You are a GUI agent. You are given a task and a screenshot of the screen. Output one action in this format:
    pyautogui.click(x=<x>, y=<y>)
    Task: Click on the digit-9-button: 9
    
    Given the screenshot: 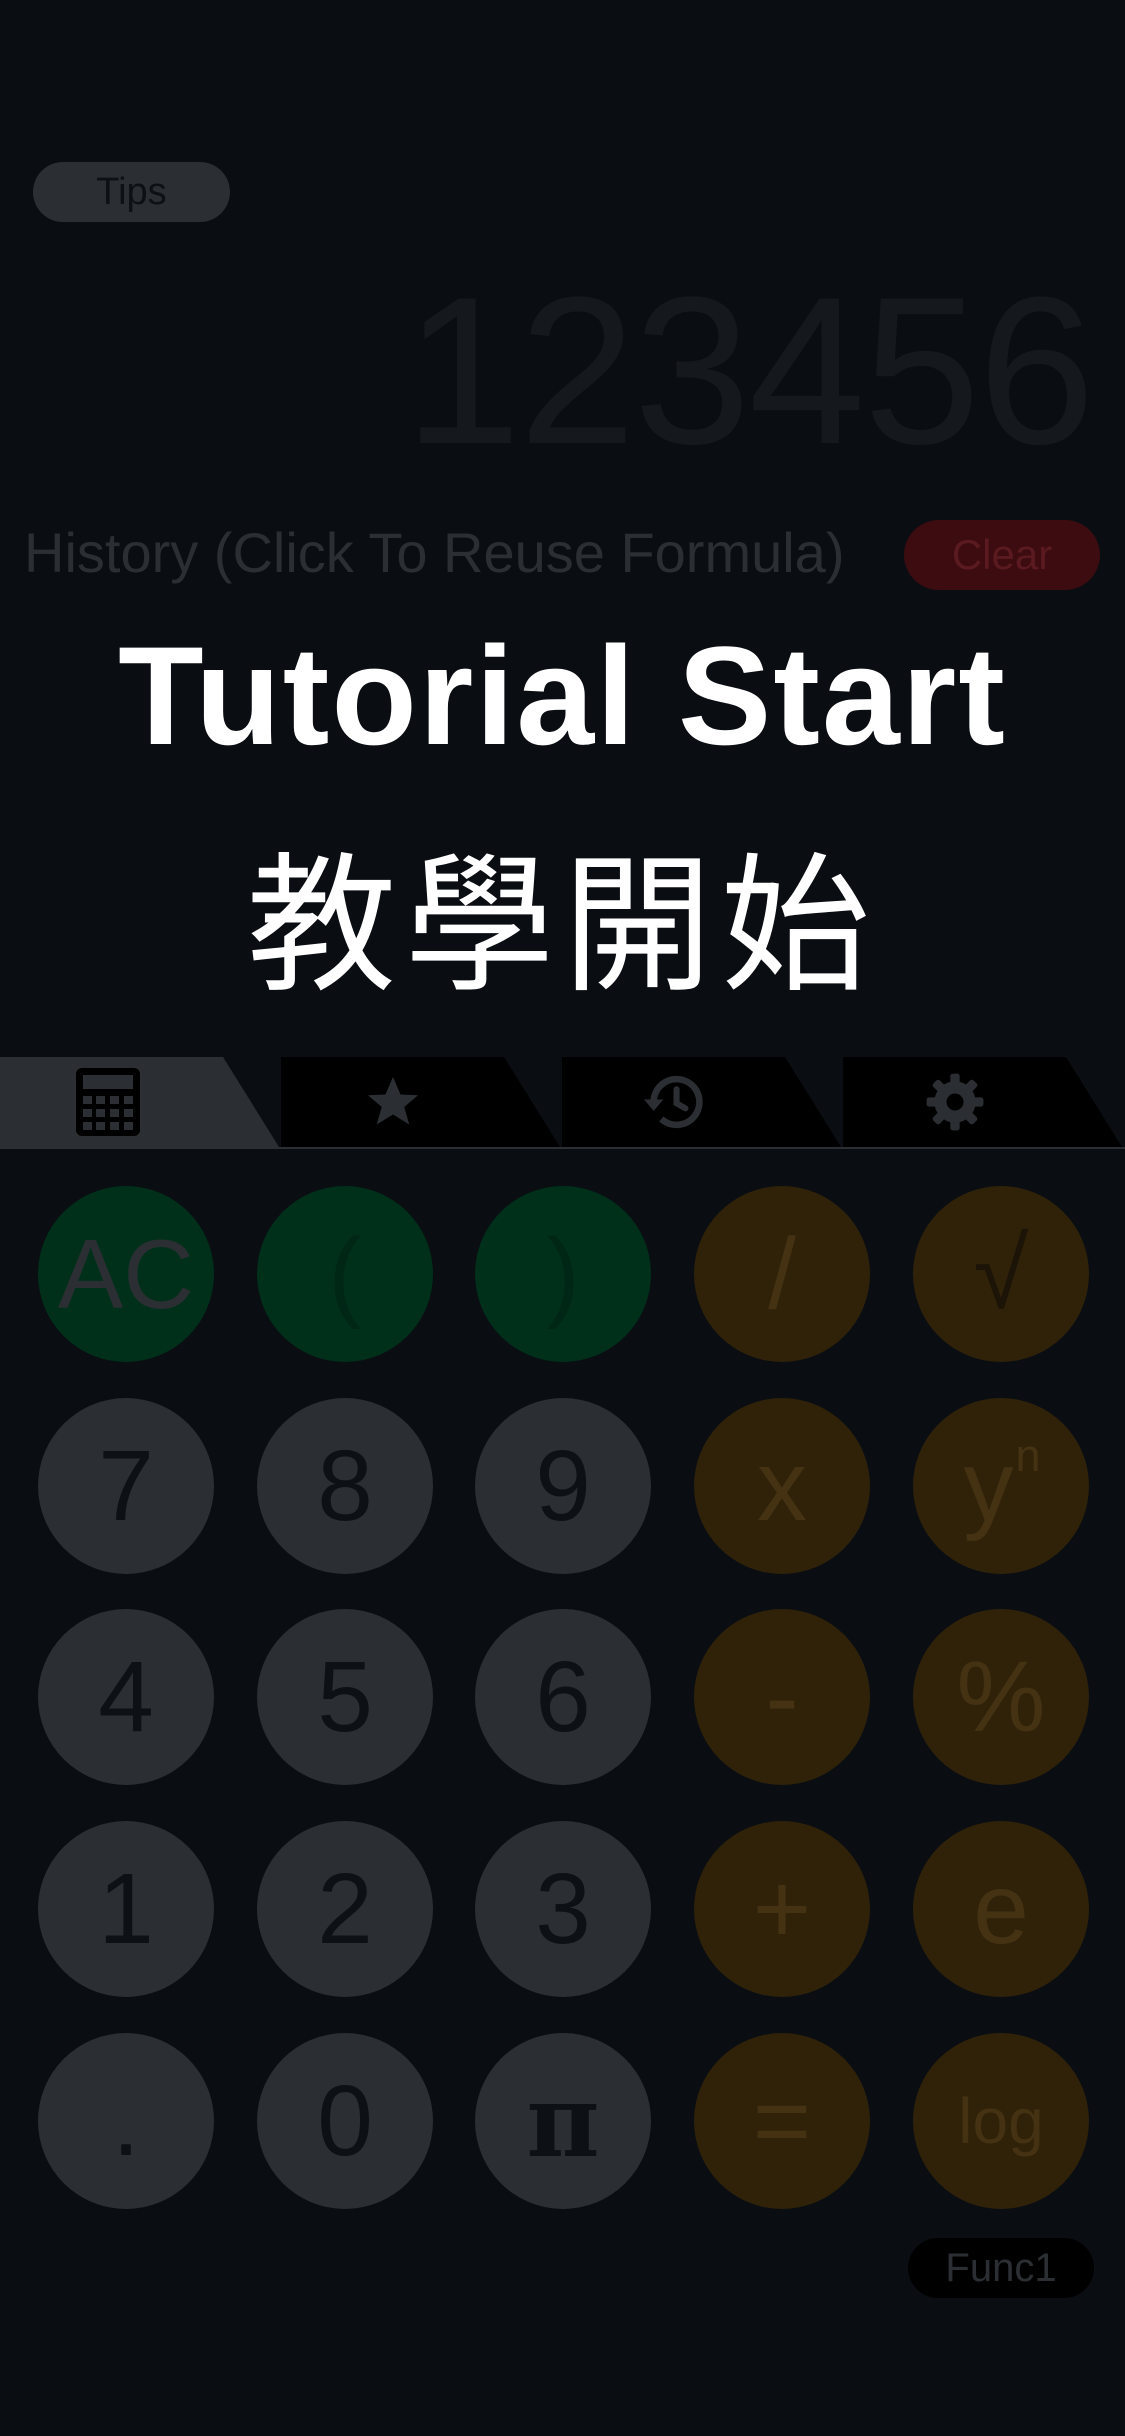 What is the action you would take?
    pyautogui.click(x=563, y=1486)
    